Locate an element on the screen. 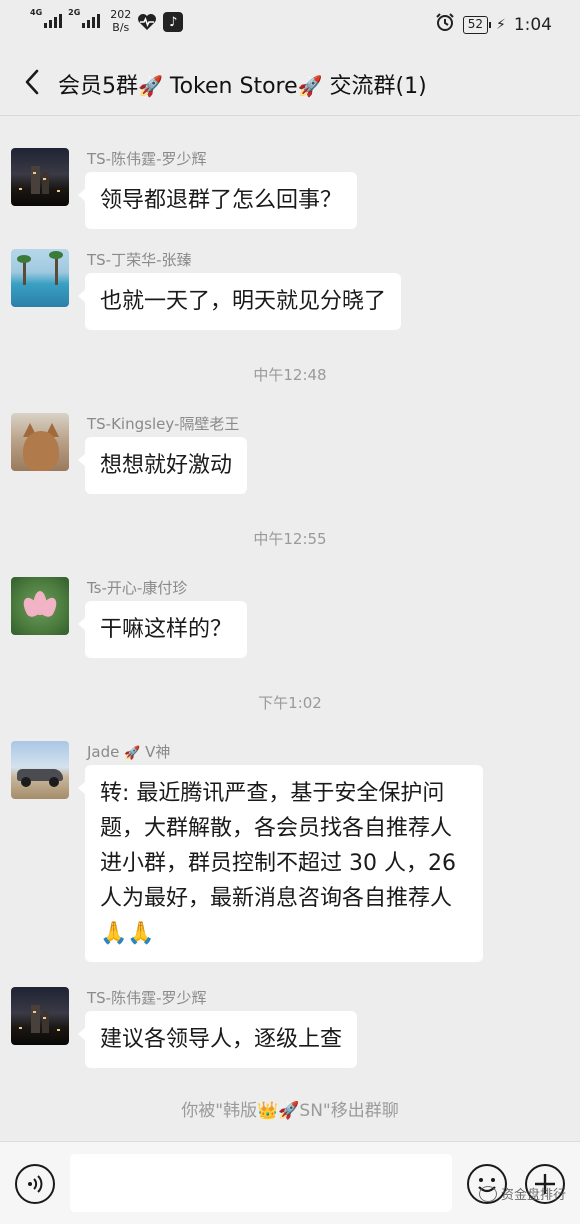 This screenshot has height=1224, width=580. message-item: TS-陈伟霆-罗少辉 建议各领导人，逐级上查 is located at coordinates (184, 1027).